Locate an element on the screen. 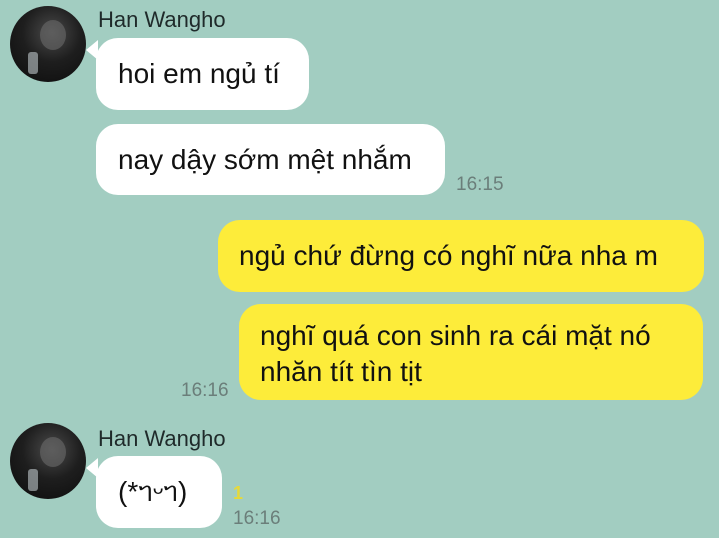 Image resolution: width=719 pixels, height=538 pixels. unread-count: 1 is located at coordinates (238, 493).